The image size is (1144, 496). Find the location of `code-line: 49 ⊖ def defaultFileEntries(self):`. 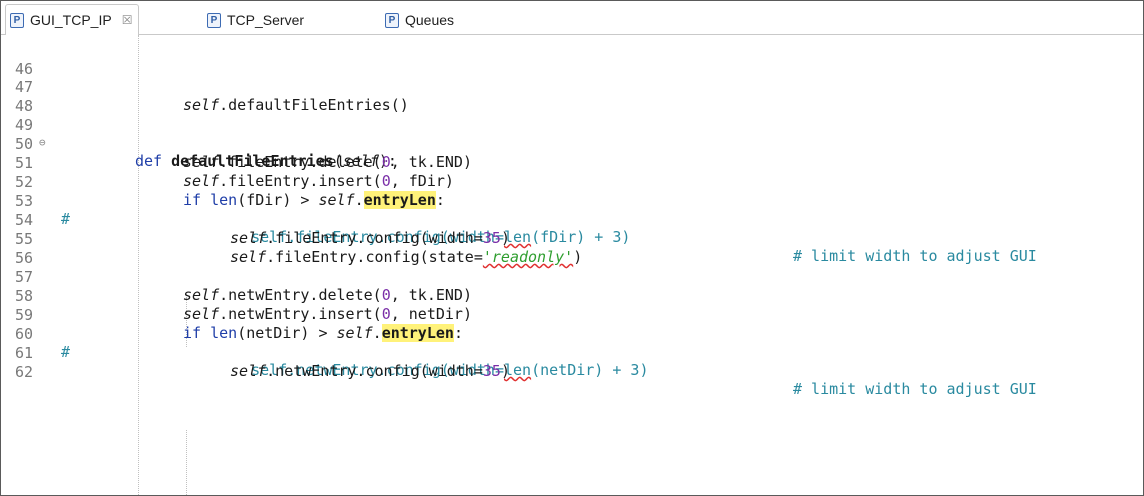

code-line: 49 ⊖ def defaultFileEntries(self): is located at coordinates (572, 134).